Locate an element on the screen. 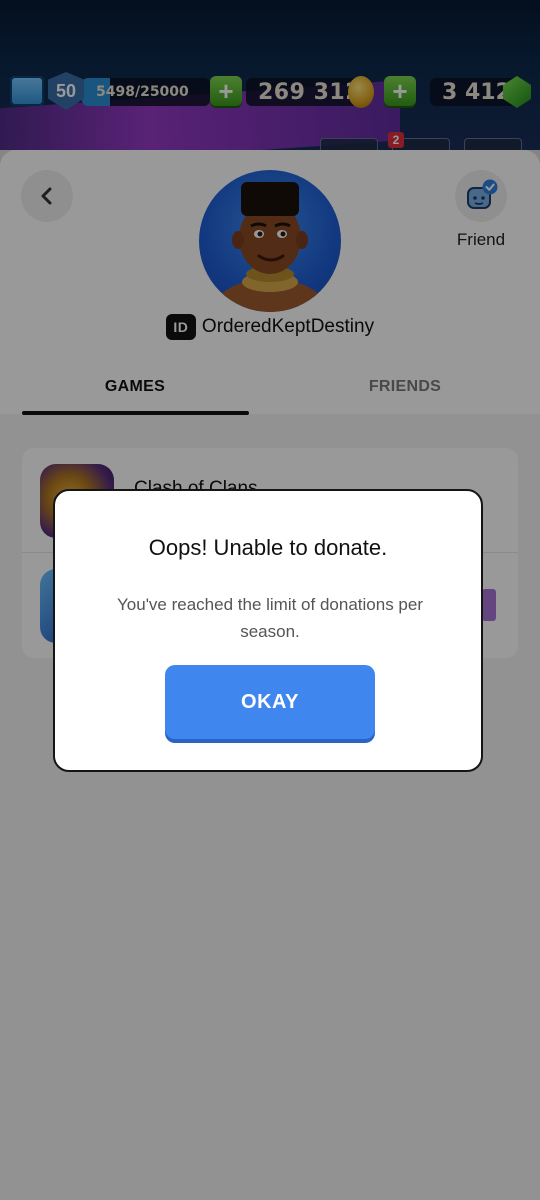  okay-button: OKAY is located at coordinates (270, 702).